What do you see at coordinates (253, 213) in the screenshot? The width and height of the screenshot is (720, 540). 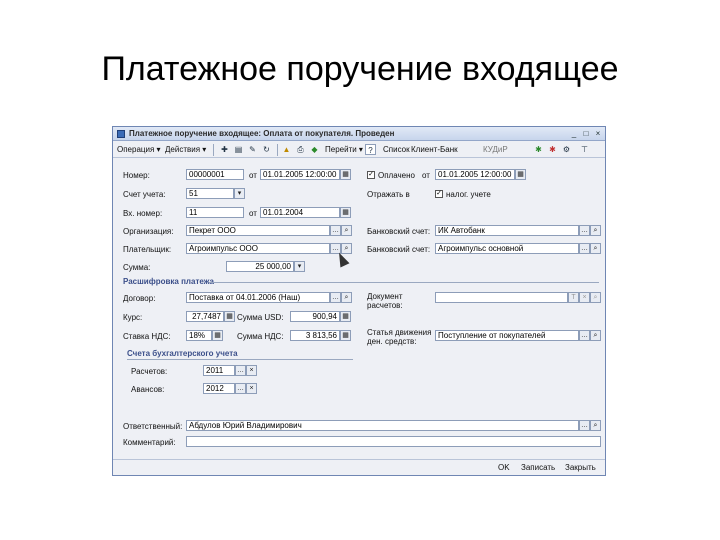 I see `from-label: от` at bounding box center [253, 213].